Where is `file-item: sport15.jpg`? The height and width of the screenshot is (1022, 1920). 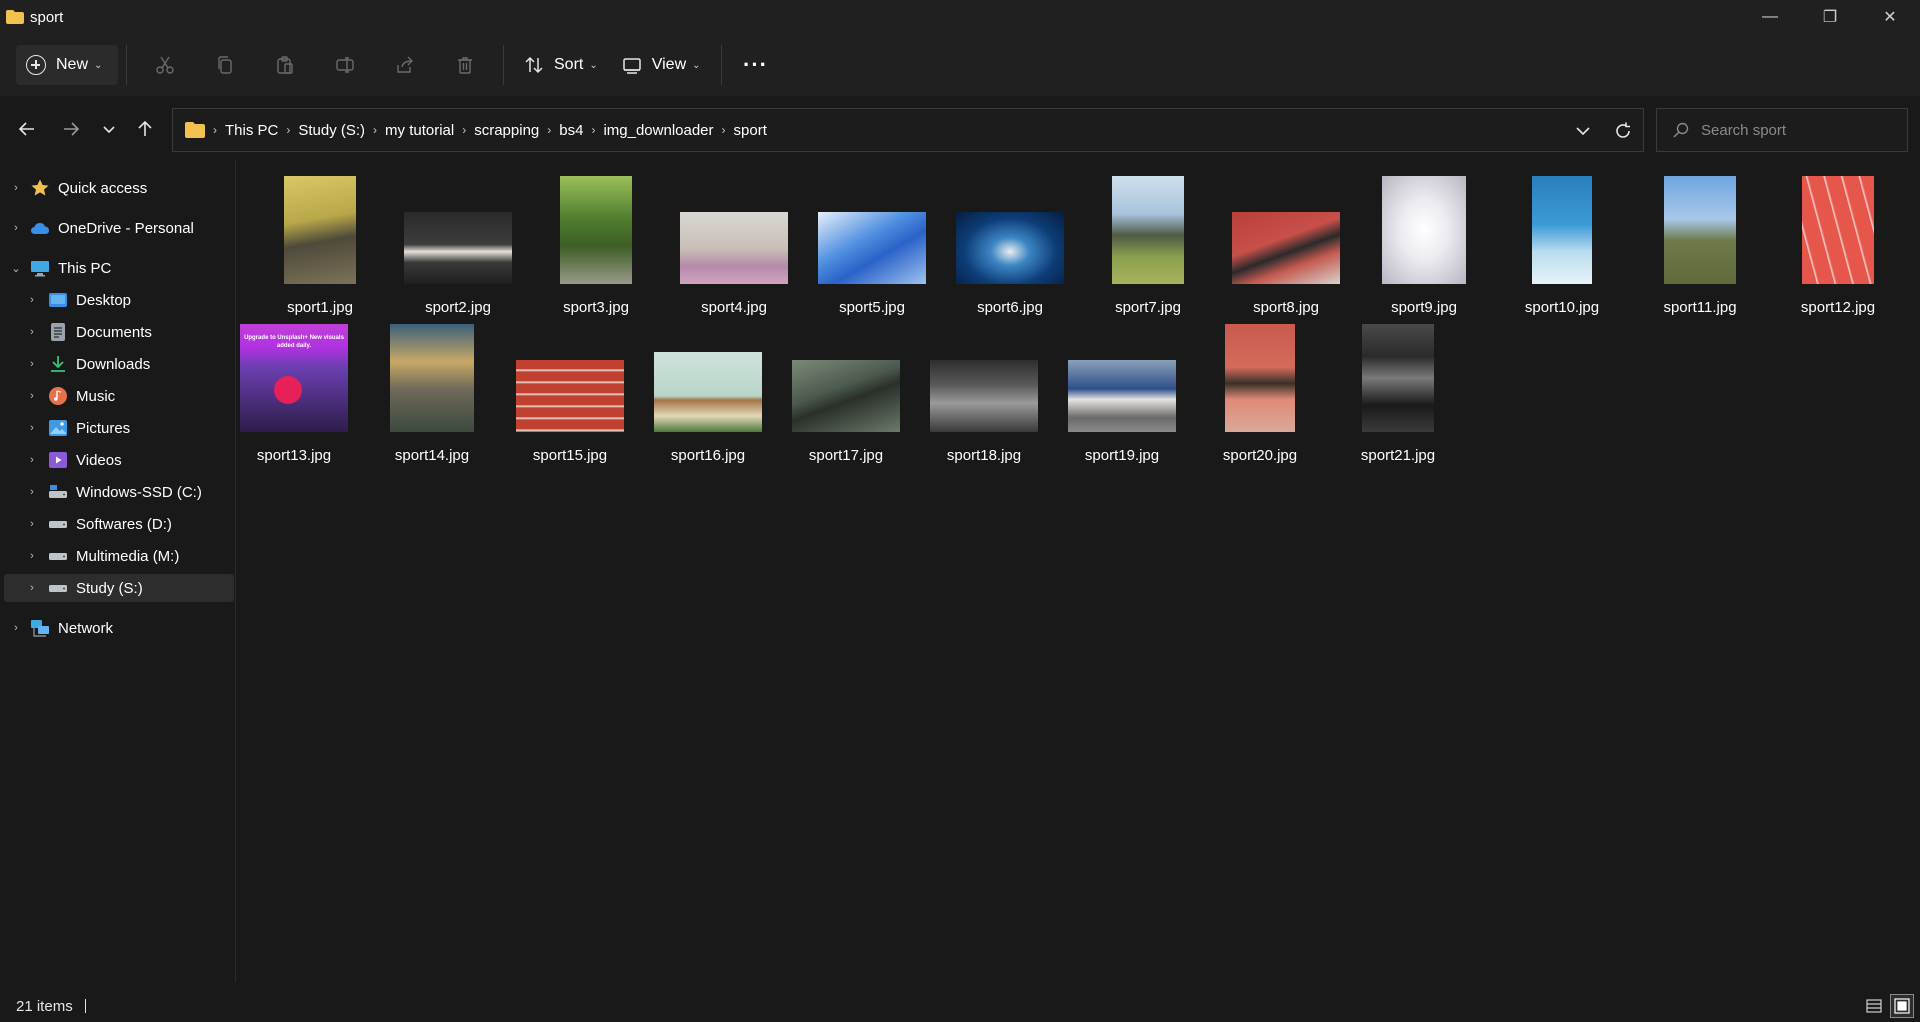
file-item: sport15.jpg is located at coordinates (570, 399).